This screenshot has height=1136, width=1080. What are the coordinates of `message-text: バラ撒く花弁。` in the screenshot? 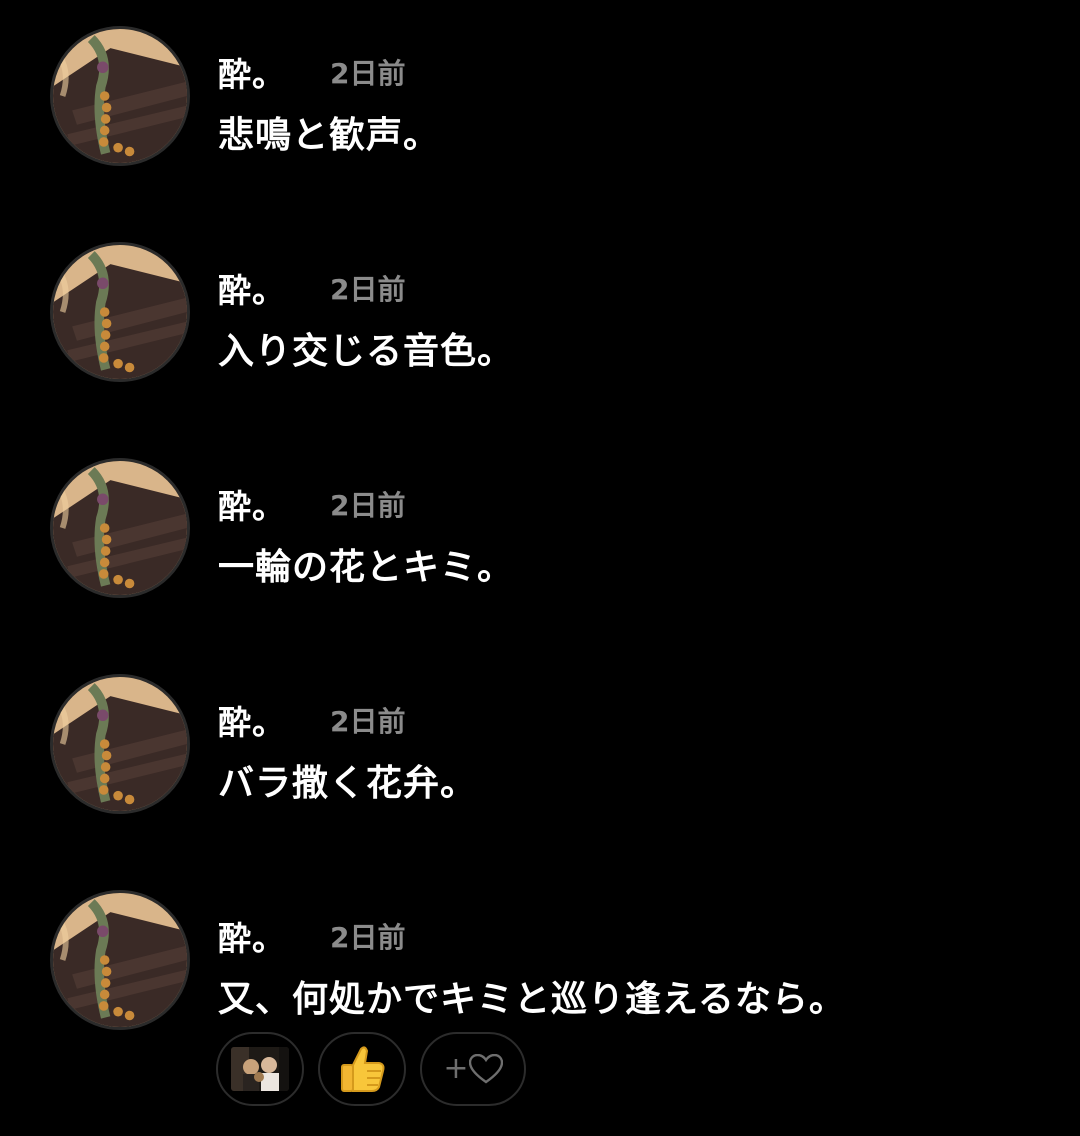 It's located at (348, 783).